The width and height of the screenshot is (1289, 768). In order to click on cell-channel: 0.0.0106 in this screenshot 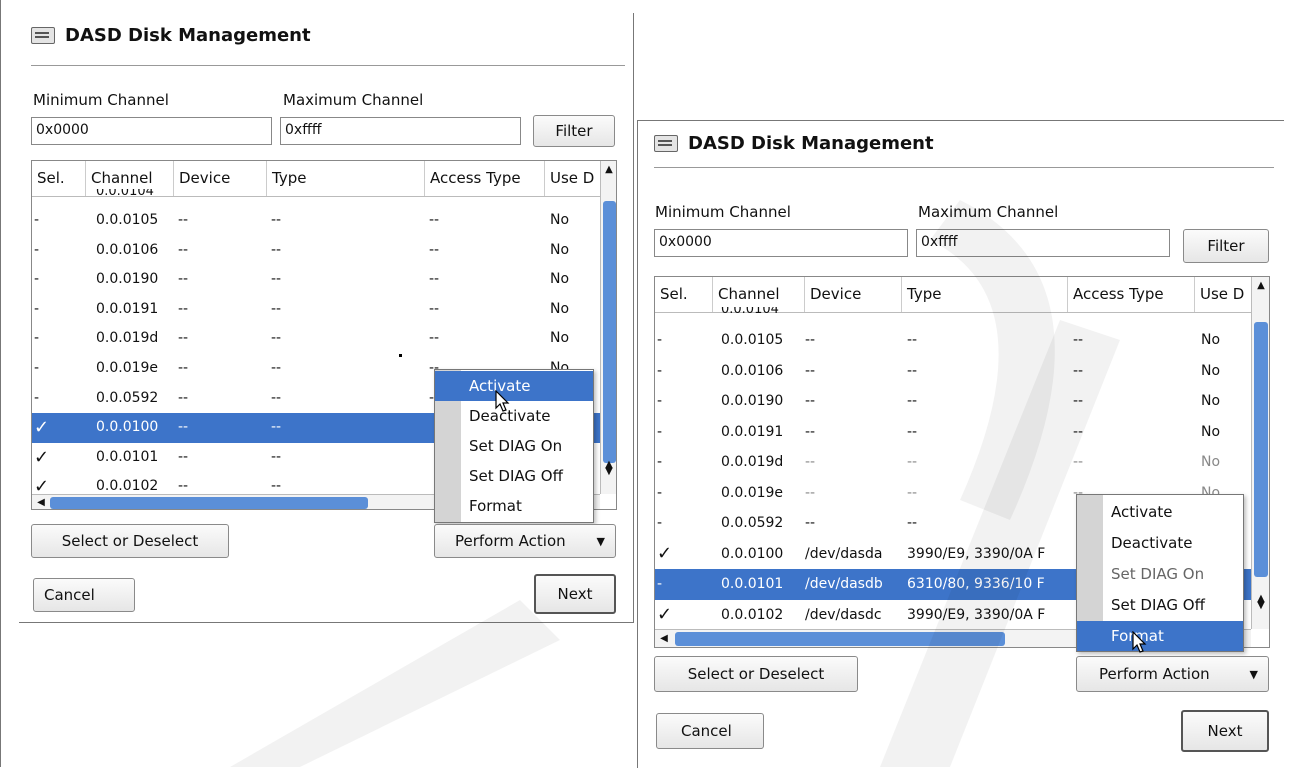, I will do `click(752, 370)`.